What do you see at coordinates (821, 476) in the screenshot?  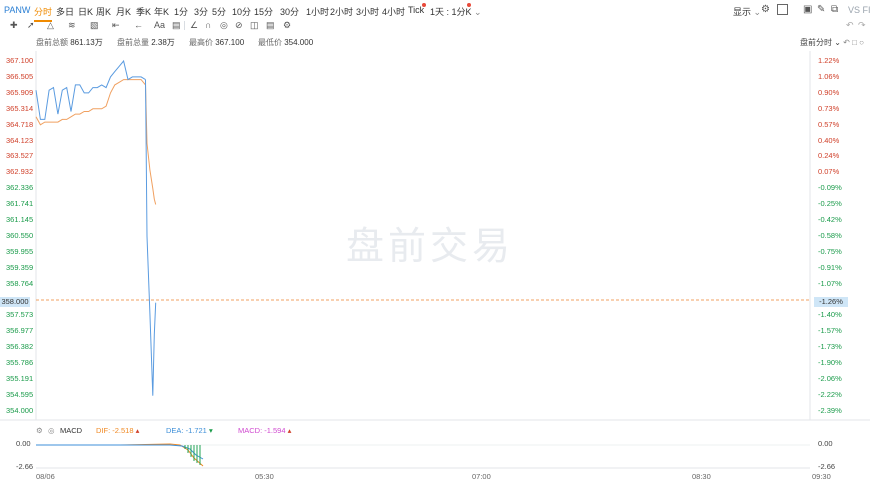 I see `x-tick: 09:30` at bounding box center [821, 476].